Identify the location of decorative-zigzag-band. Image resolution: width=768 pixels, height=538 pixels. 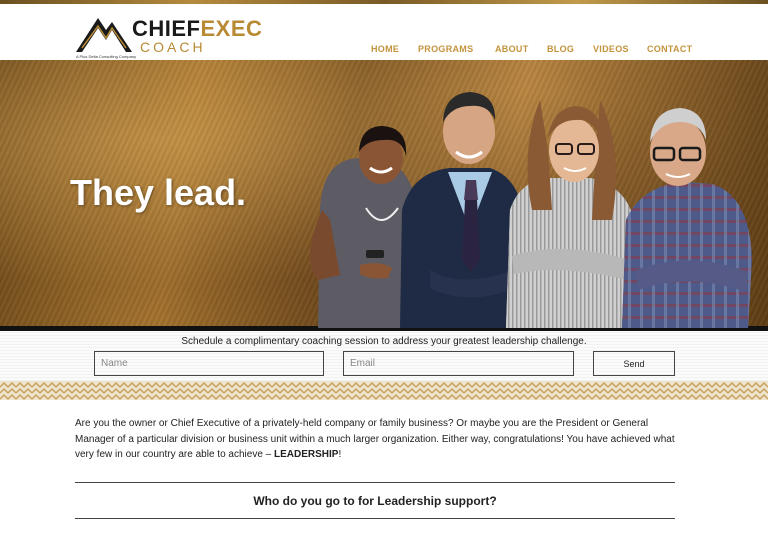
(384, 390).